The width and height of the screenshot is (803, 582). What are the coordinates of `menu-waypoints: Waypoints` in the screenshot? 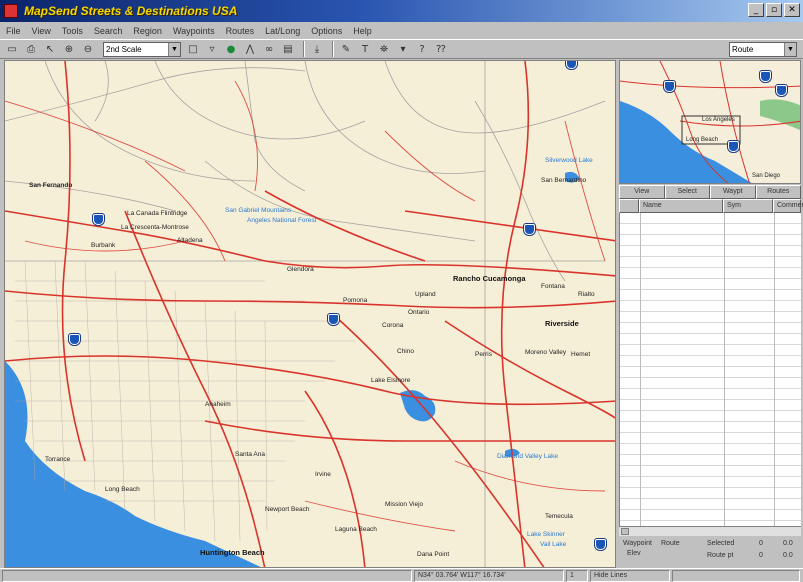 It's located at (194, 31).